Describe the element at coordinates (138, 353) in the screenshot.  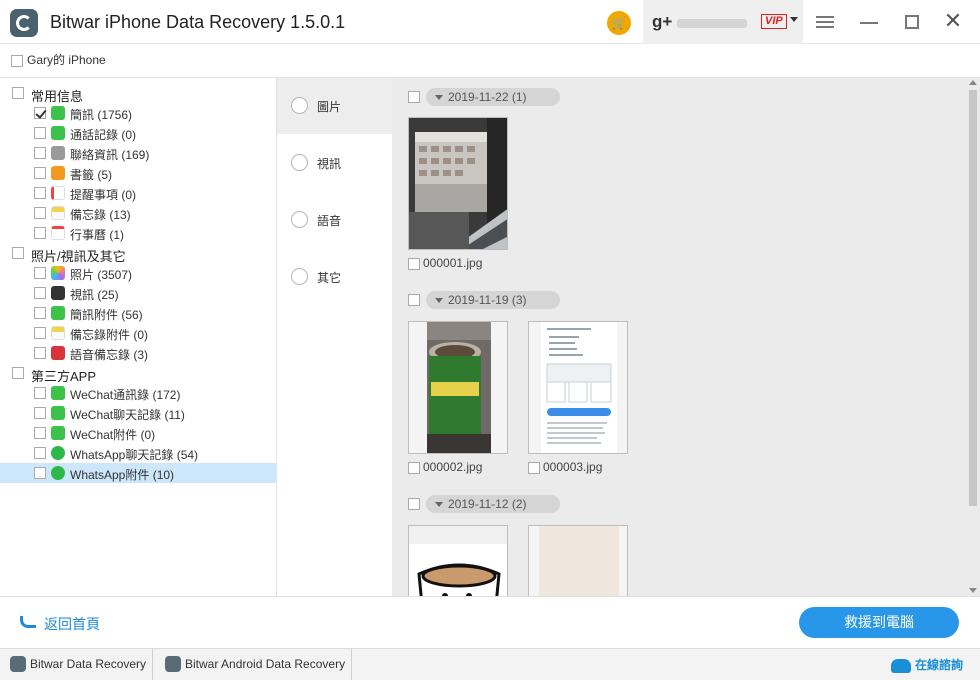
I see `tree-item-voice-memos: 語音備忘錄 (3)` at that location.